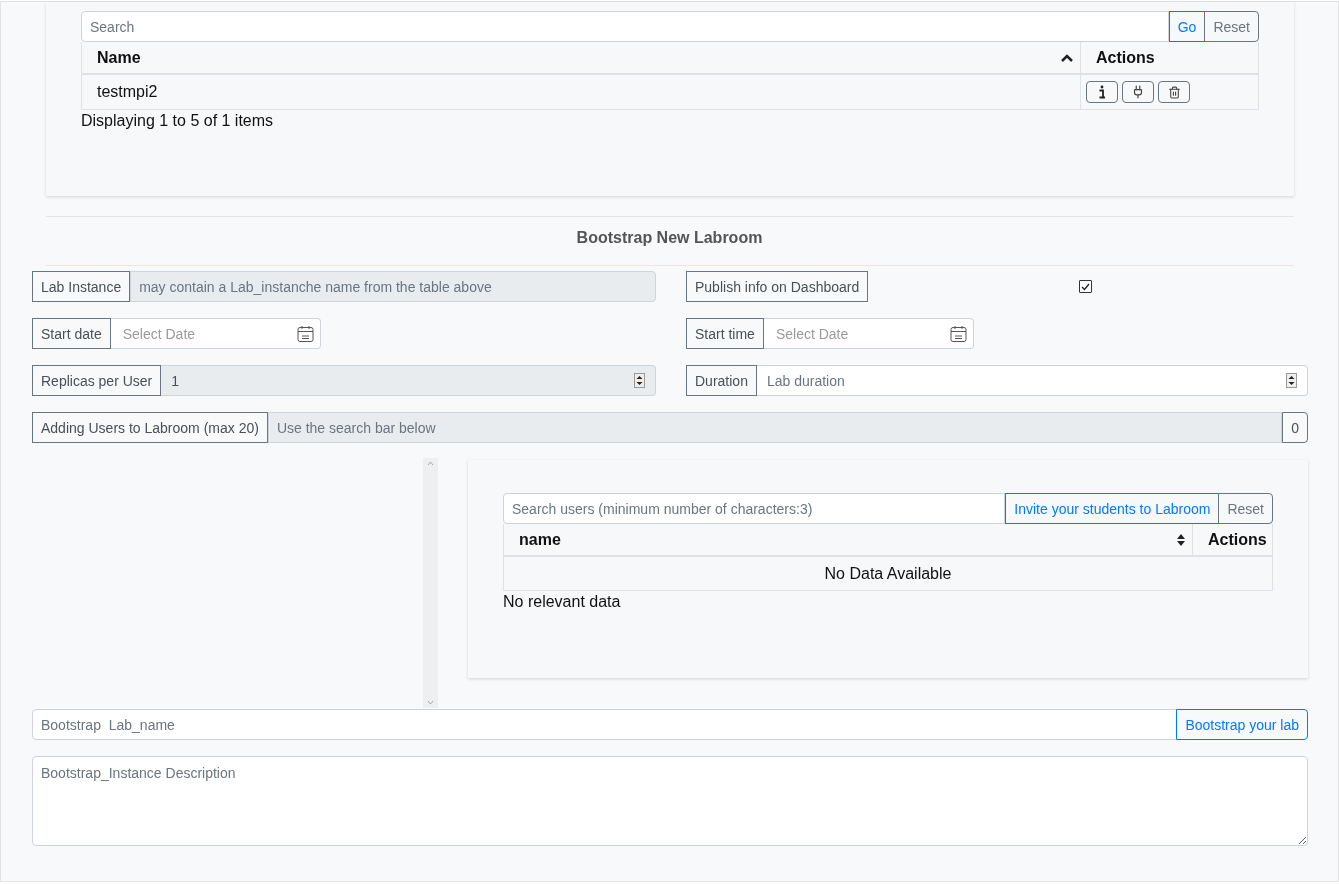 This screenshot has height=884, width=1339. Describe the element at coordinates (670, 801) in the screenshot. I see `description-field: Bootstrap_Instance Description` at that location.